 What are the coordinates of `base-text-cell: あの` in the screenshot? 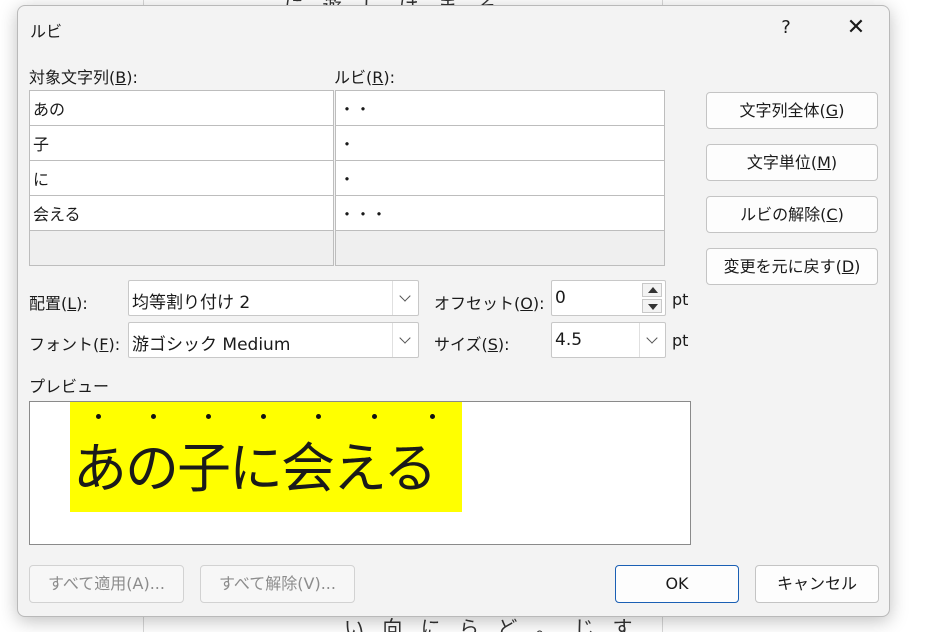 It's located at (181, 108).